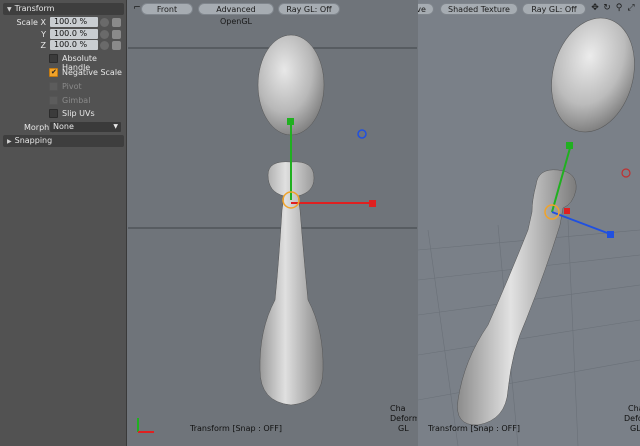  Describe the element at coordinates (31, 22) in the screenshot. I see `scale-x-label: Scale X` at that location.